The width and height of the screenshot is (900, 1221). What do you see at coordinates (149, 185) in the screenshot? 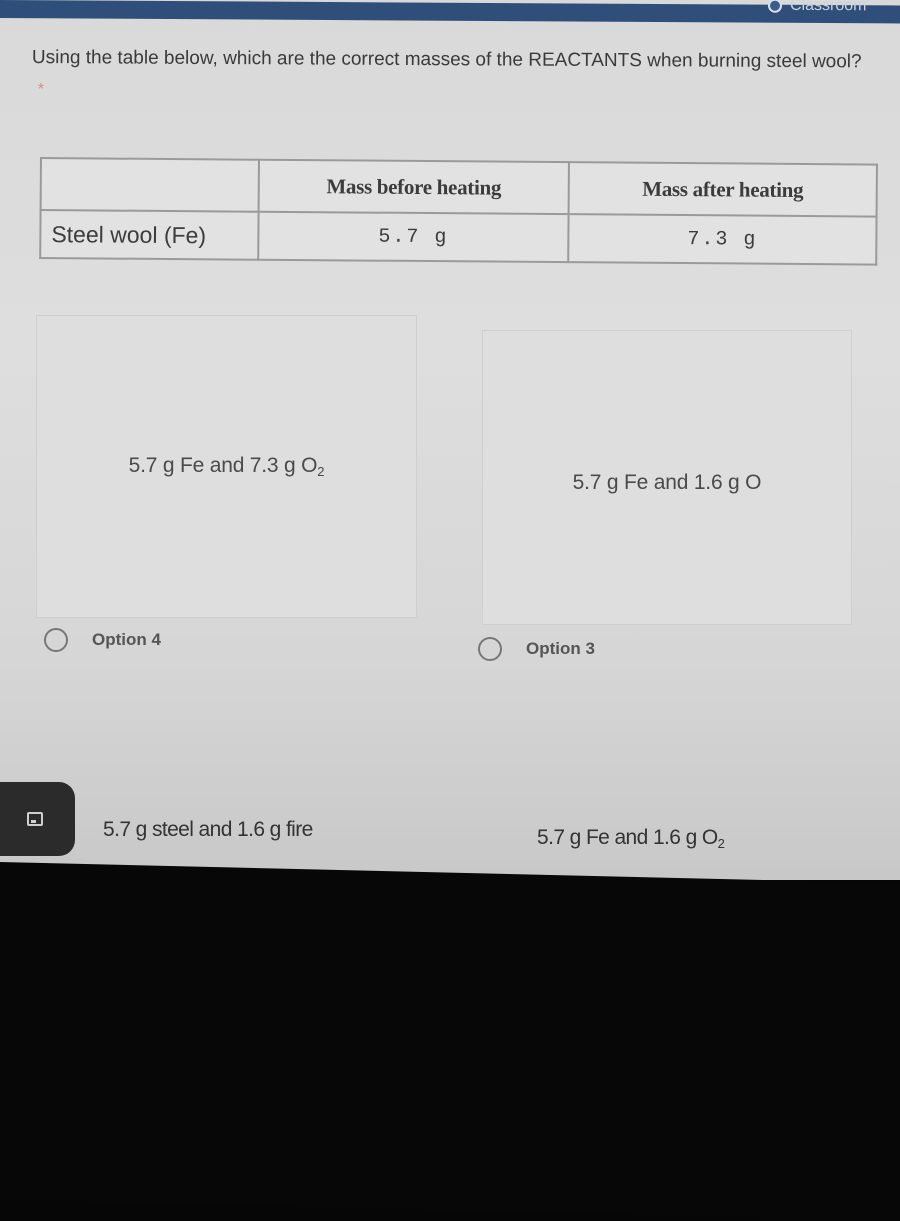
I see `table-header-empty` at bounding box center [149, 185].